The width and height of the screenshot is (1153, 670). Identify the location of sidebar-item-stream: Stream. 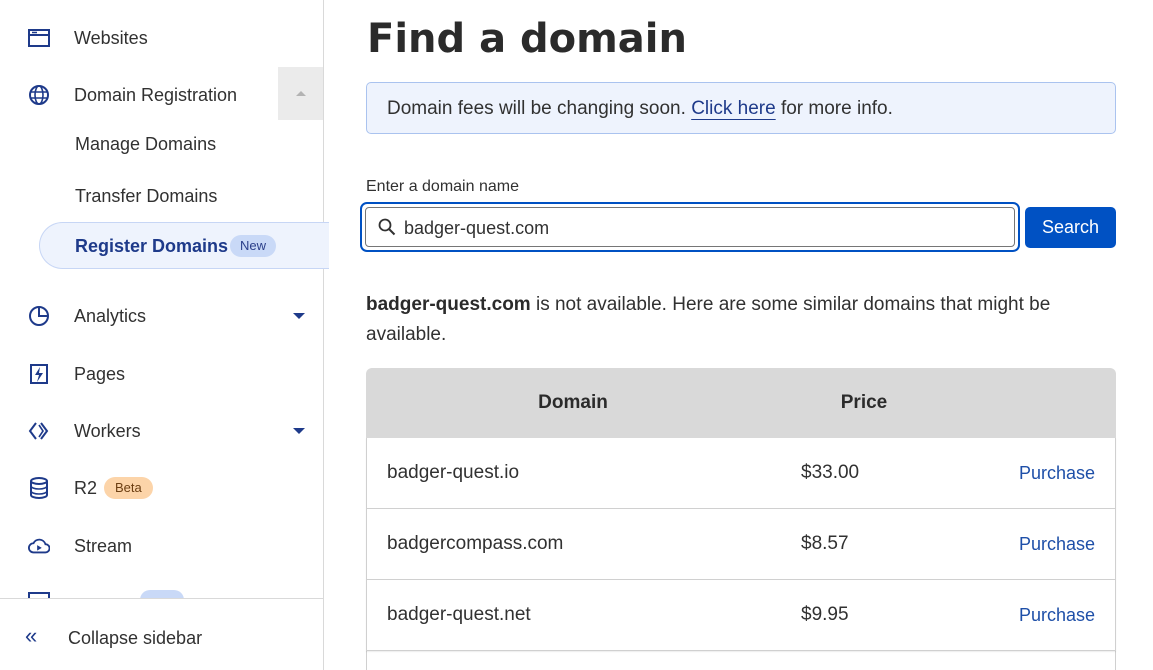
(161, 546).